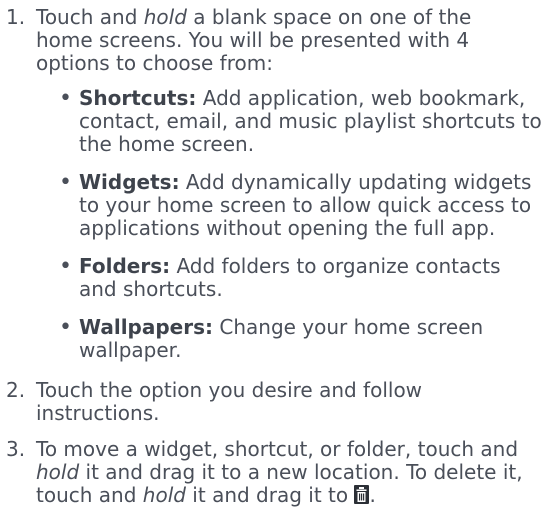 This screenshot has height=509, width=551. I want to click on bullet-line: and shortcuts., so click(151, 289).